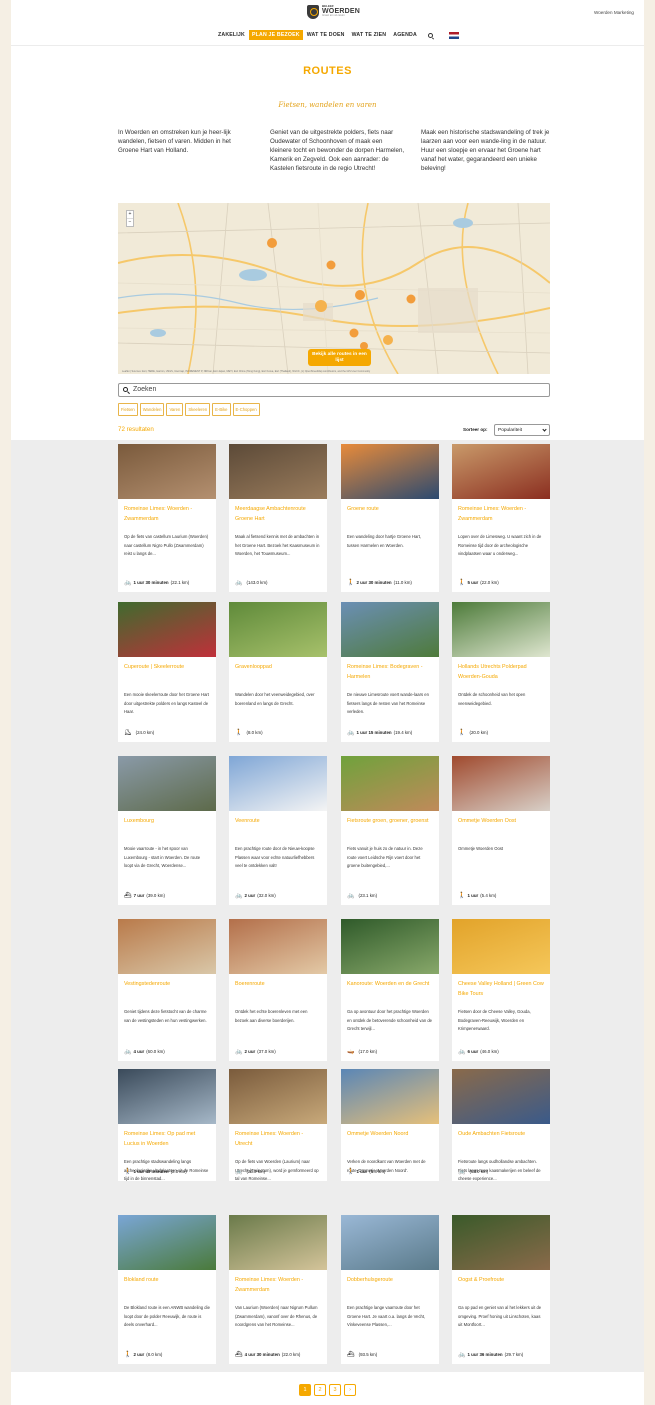 The width and height of the screenshot is (655, 1405). I want to click on route-title: Romeinse Limes: Bodegraven - Harmelen, so click(390, 675).